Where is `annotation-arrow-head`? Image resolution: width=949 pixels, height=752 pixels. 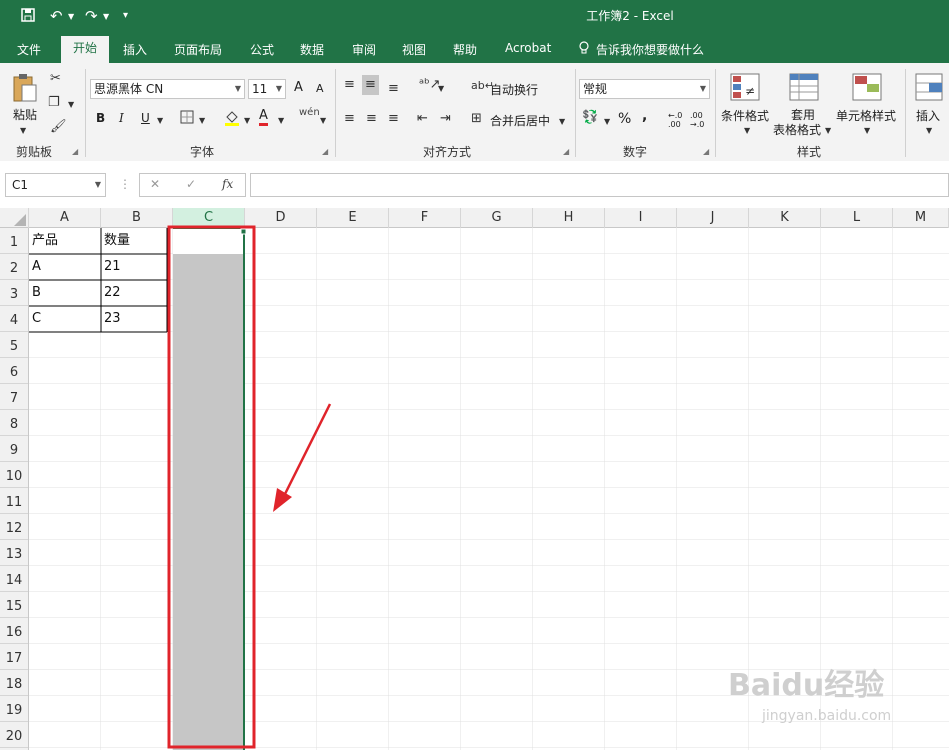
annotation-arrow-head is located at coordinates (282, 500).